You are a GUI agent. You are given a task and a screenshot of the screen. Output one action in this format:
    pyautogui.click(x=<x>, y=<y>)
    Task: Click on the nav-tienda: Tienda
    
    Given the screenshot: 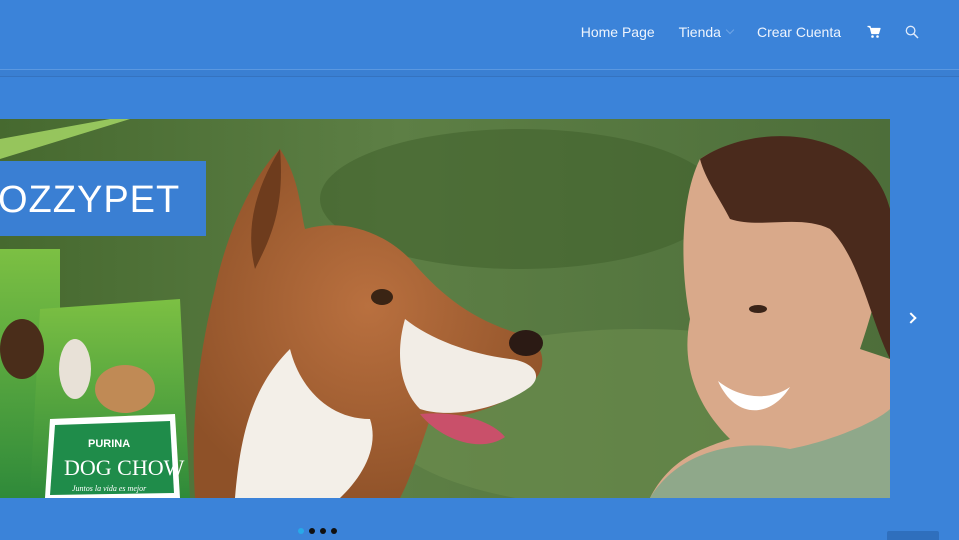 What is the action you would take?
    pyautogui.click(x=706, y=32)
    